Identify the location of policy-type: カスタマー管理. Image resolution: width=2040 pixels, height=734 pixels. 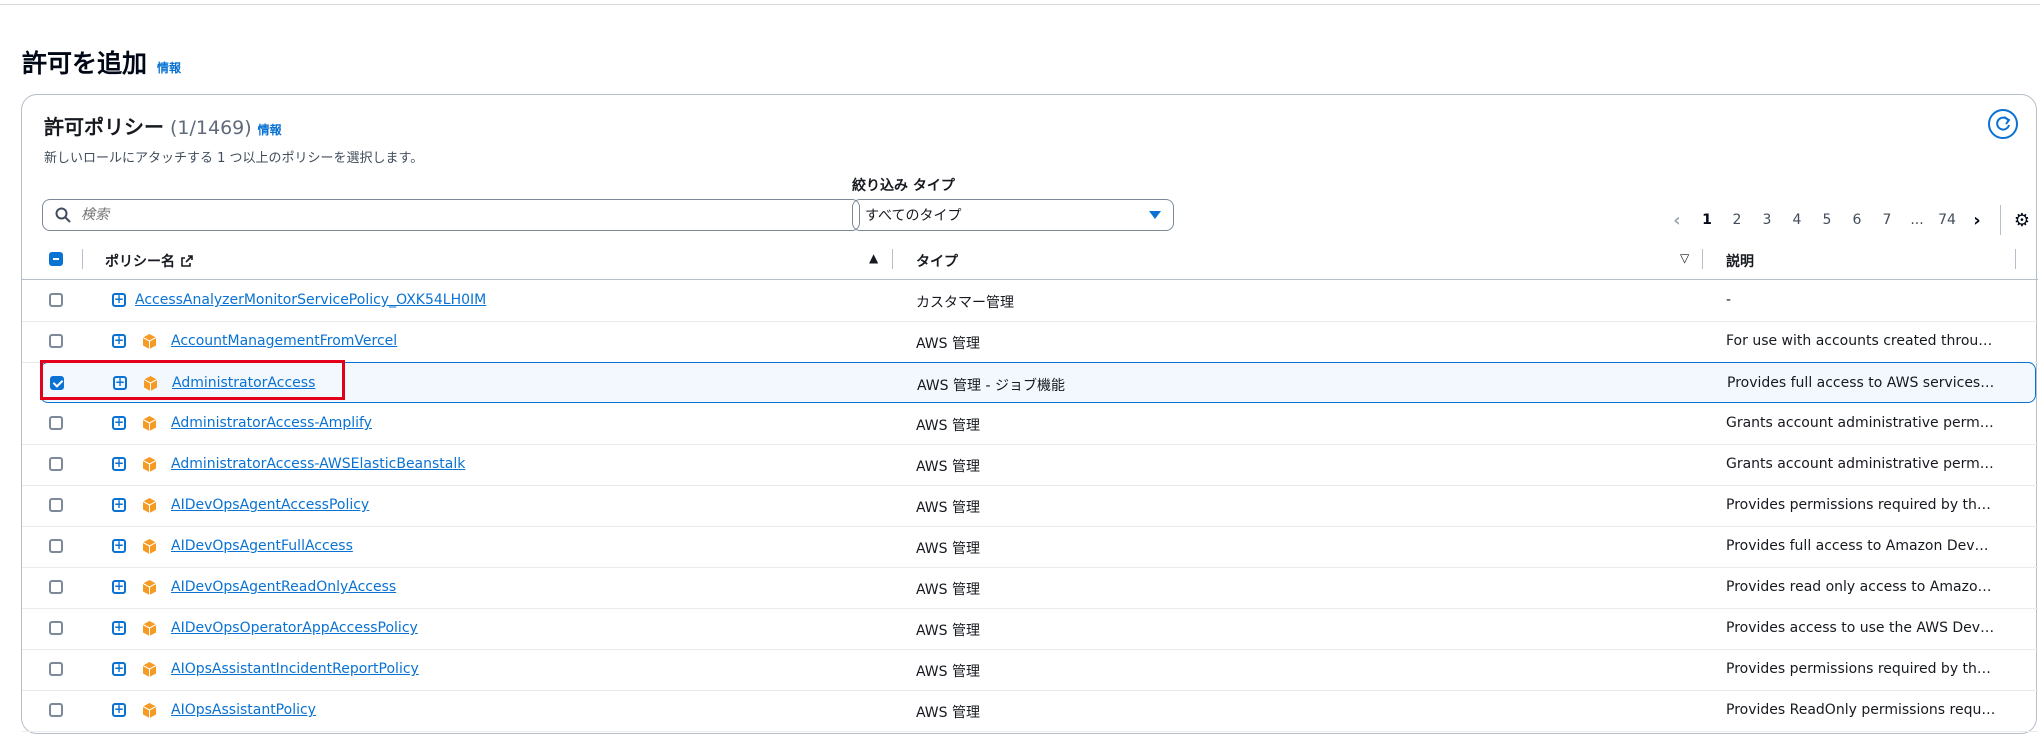
(965, 303).